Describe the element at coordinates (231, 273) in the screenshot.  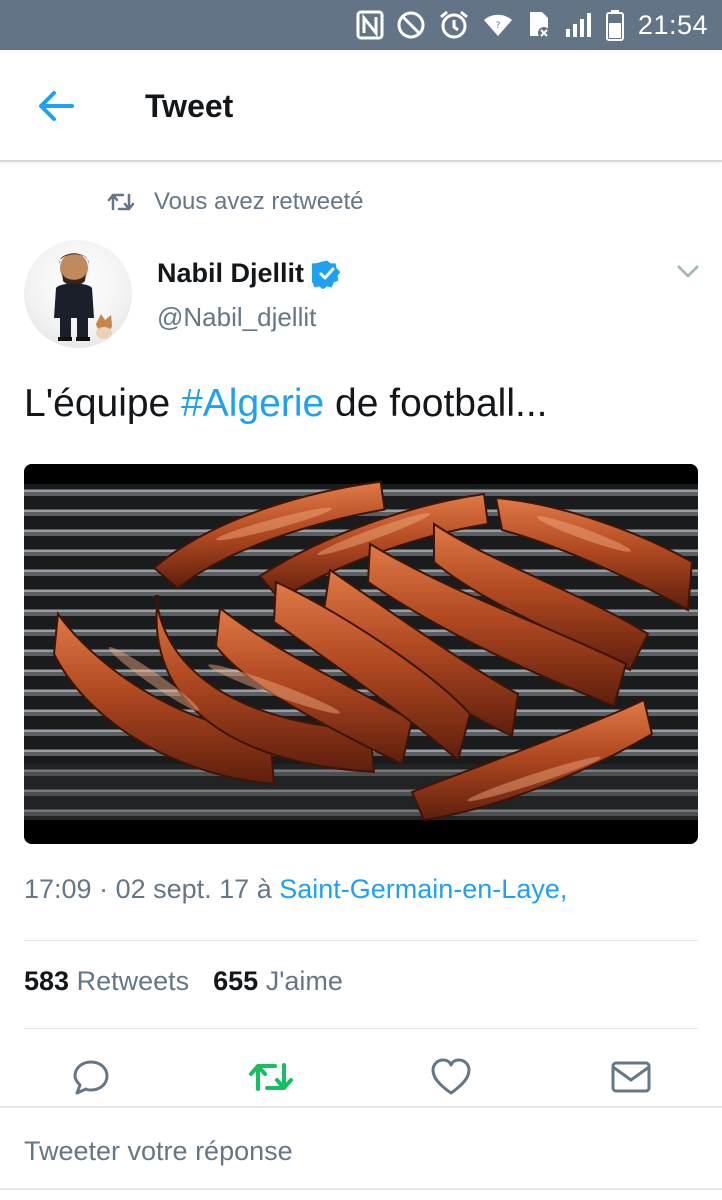
I see `author-name: Nabil Djellit` at that location.